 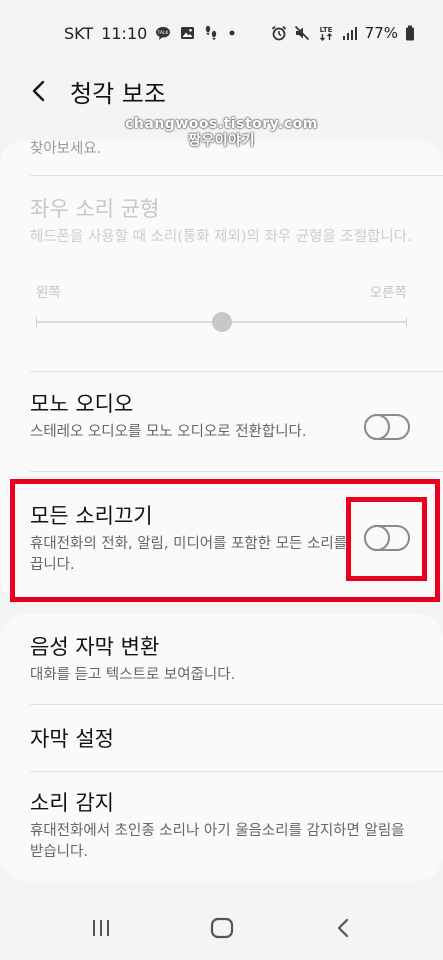 I want to click on caption-settings-title: 자막 설정, so click(x=72, y=739).